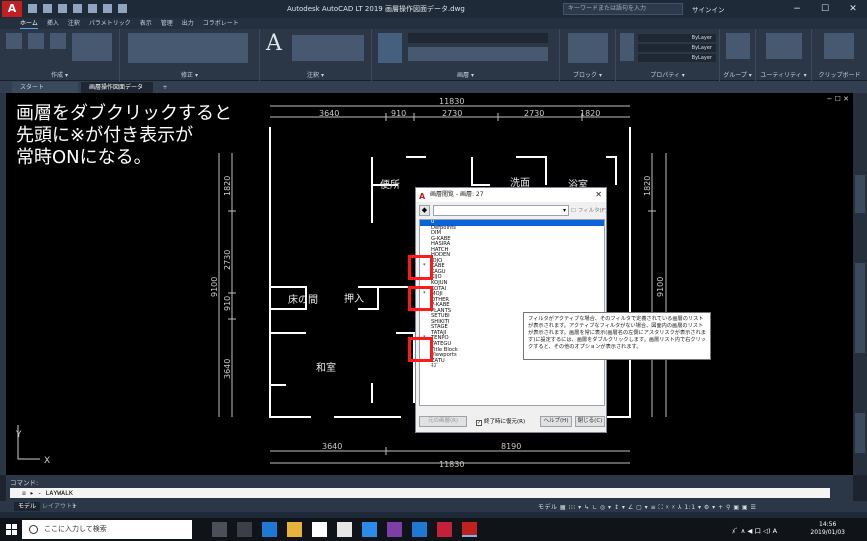 This screenshot has width=867, height=541. I want to click on autocad-taskbar-icon, so click(469, 529).